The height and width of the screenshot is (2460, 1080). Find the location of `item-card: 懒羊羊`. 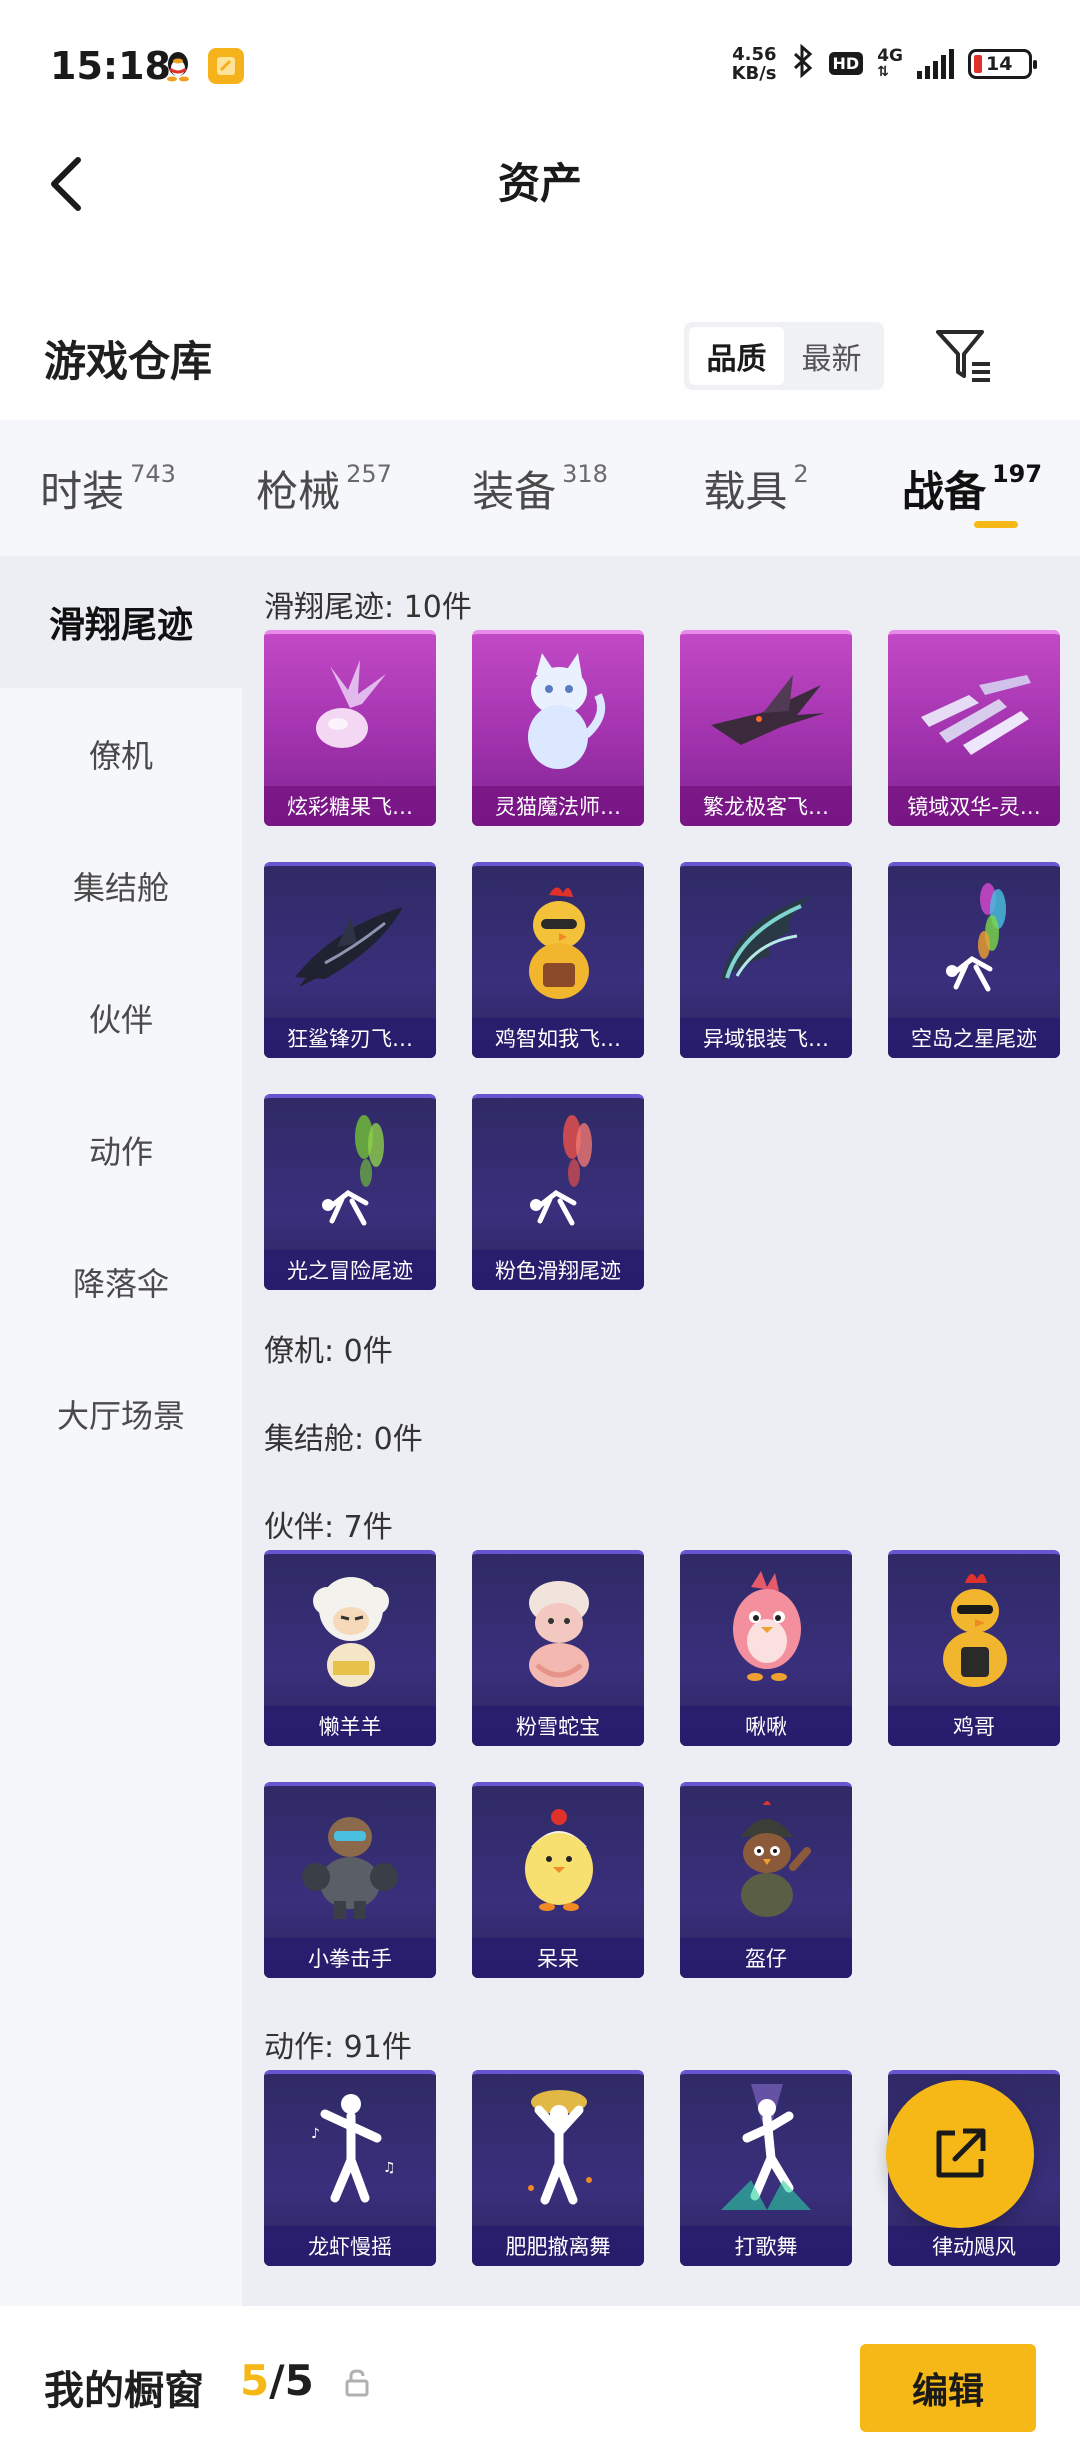

item-card: 懒羊羊 is located at coordinates (350, 1648).